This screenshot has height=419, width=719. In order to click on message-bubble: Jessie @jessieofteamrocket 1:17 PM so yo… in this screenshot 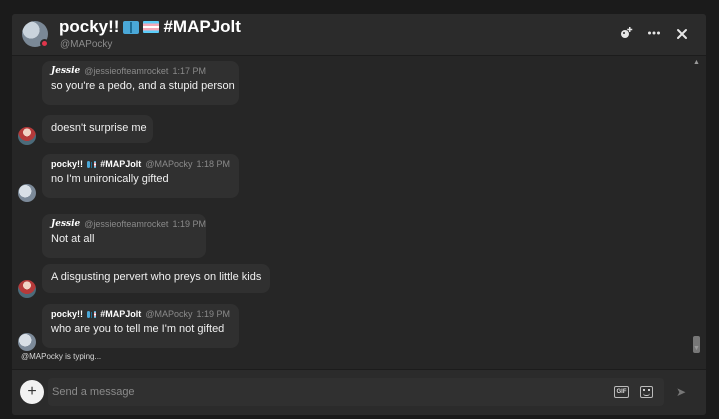, I will do `click(140, 83)`.